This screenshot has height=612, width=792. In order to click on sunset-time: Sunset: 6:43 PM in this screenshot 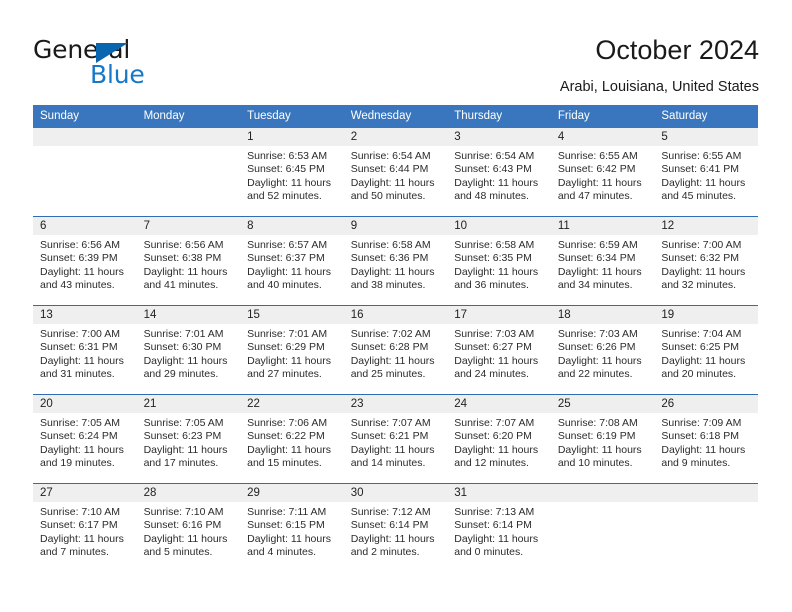, I will do `click(493, 169)`.